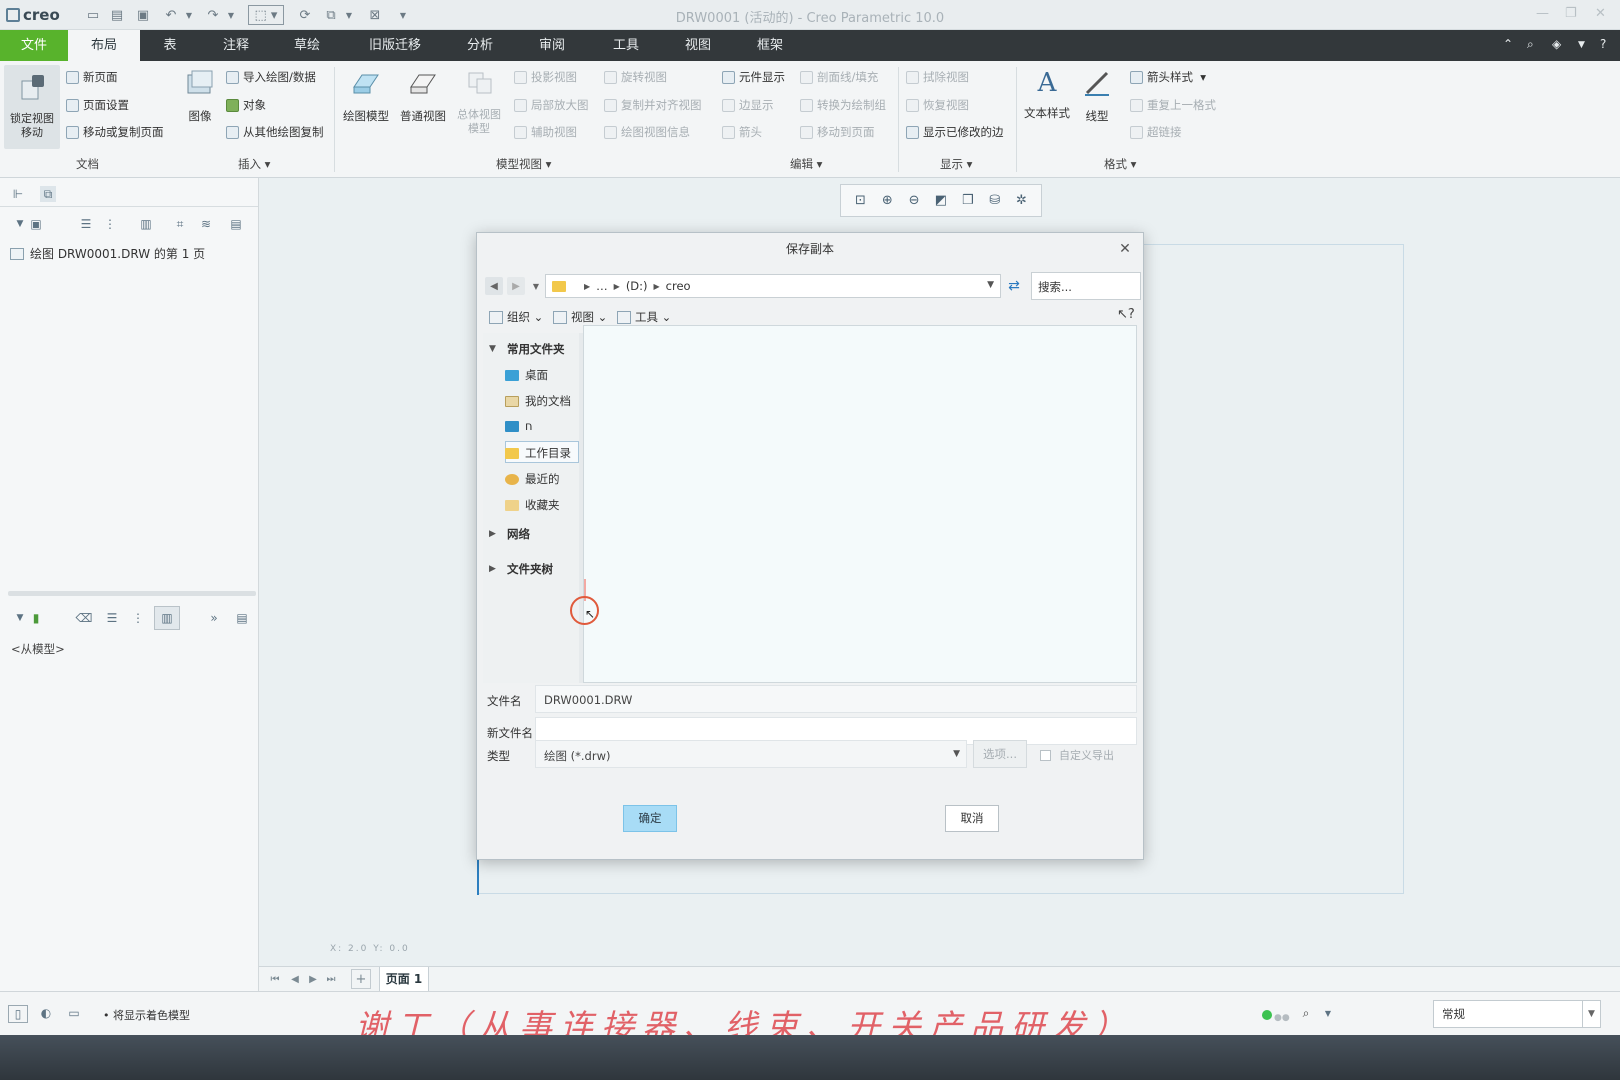 This screenshot has height=1080, width=1620. Describe the element at coordinates (937, 105) in the screenshot. I see `resume-view-button: 恢复视图` at that location.